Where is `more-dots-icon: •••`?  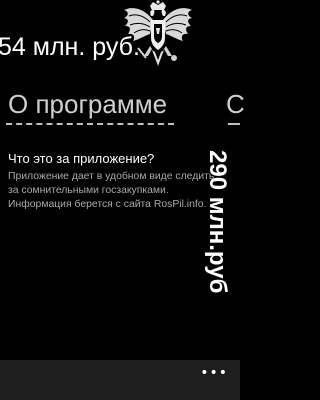
more-dots-icon: ••• is located at coordinates (214, 373).